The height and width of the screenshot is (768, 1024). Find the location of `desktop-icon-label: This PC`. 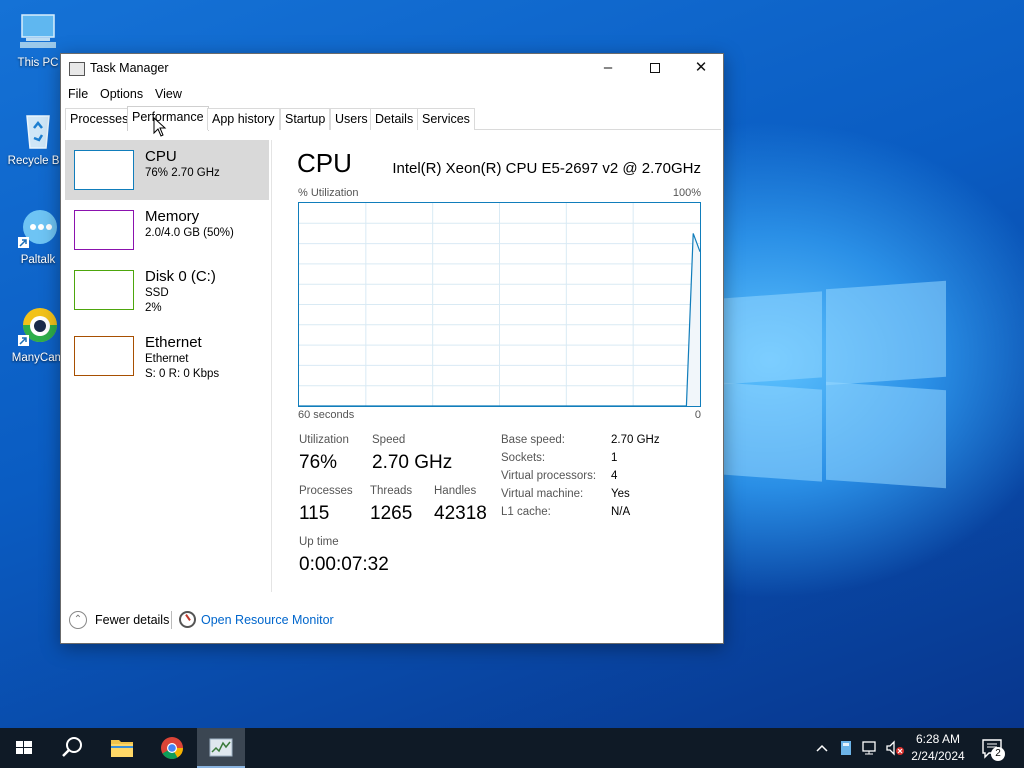

desktop-icon-label: This PC is located at coordinates (38, 63).